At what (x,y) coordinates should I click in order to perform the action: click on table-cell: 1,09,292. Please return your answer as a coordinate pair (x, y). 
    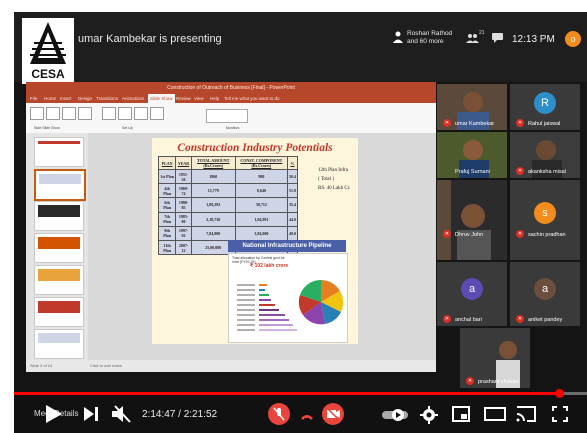
    Looking at the image, I should click on (213, 205).